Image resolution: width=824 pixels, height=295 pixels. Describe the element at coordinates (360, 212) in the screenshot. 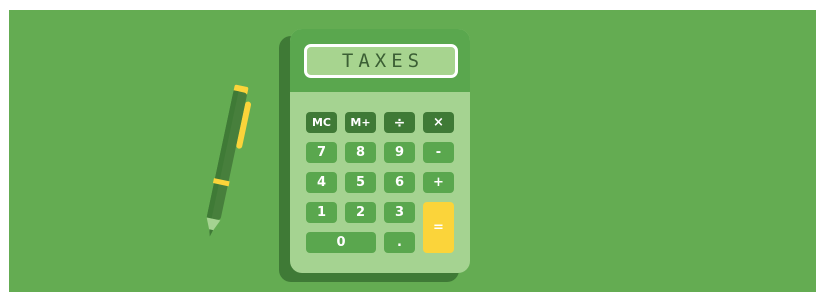

I see `key-2: 2` at that location.